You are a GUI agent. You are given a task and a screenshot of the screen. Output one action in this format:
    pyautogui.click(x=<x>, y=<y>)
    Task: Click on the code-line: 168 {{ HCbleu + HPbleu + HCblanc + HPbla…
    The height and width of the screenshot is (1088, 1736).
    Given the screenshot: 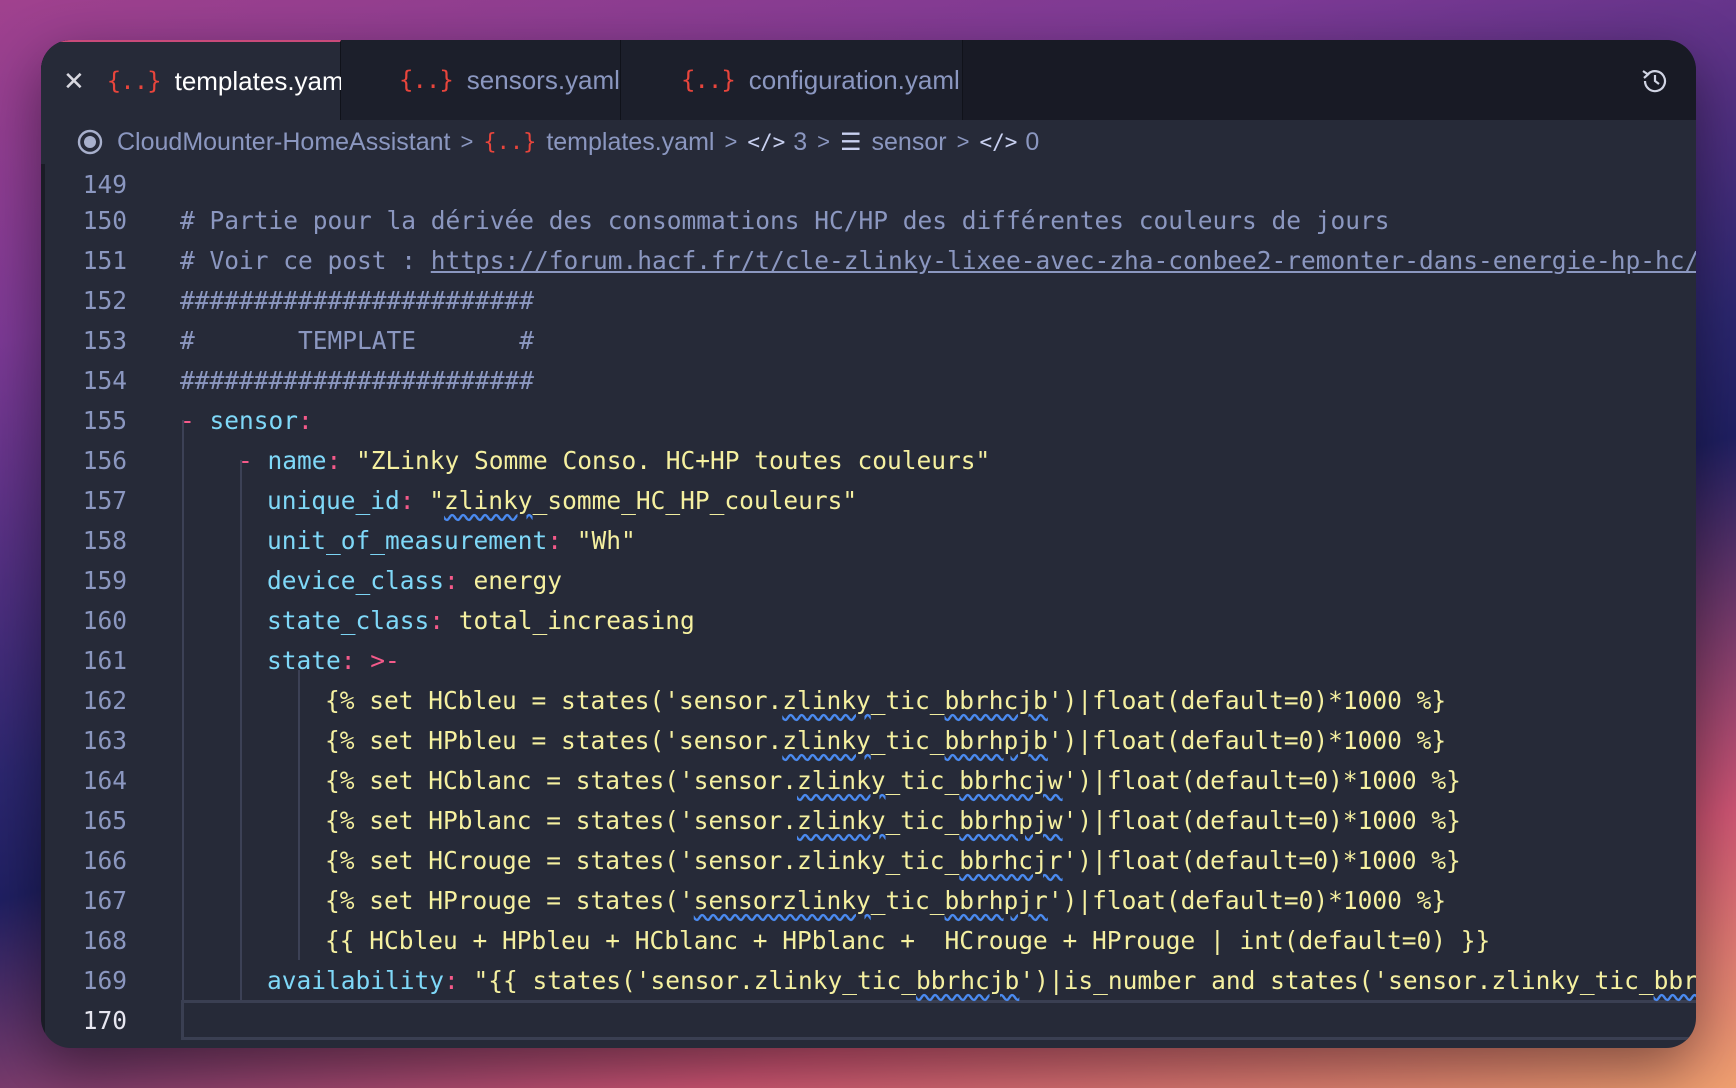 What is the action you would take?
    pyautogui.click(x=868, y=940)
    